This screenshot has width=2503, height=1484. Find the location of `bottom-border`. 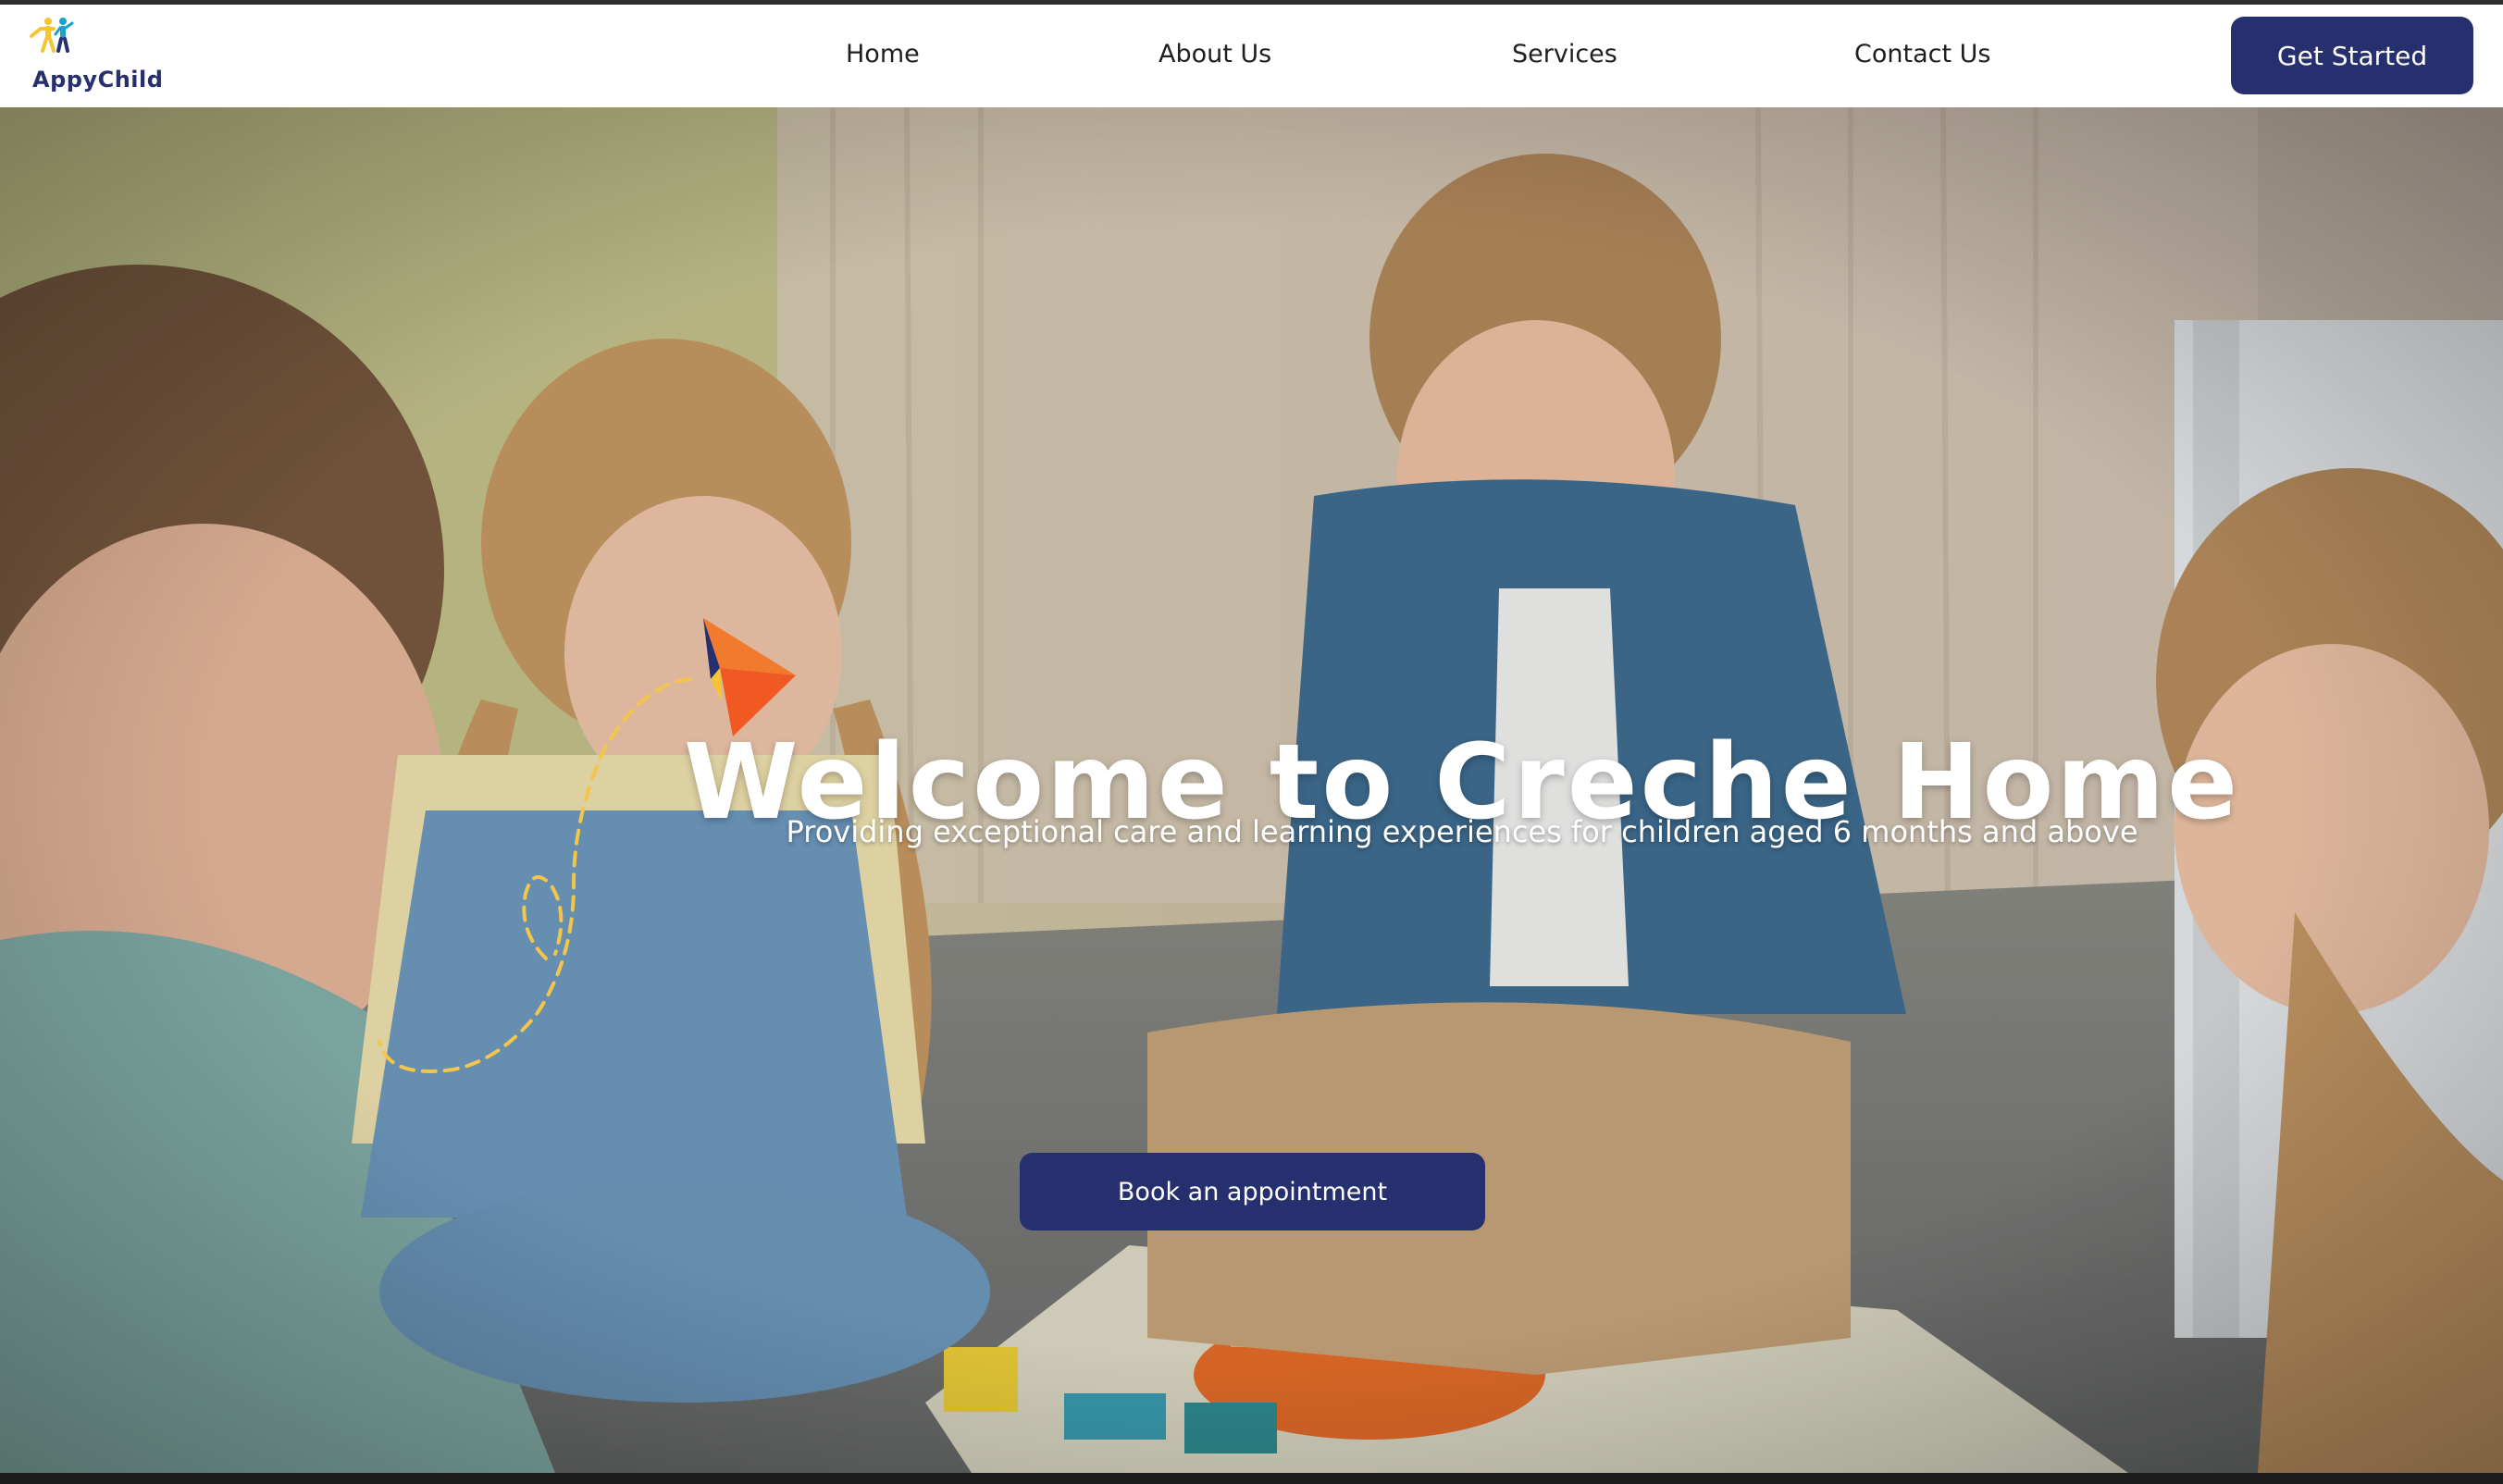

bottom-border is located at coordinates (1251, 1479).